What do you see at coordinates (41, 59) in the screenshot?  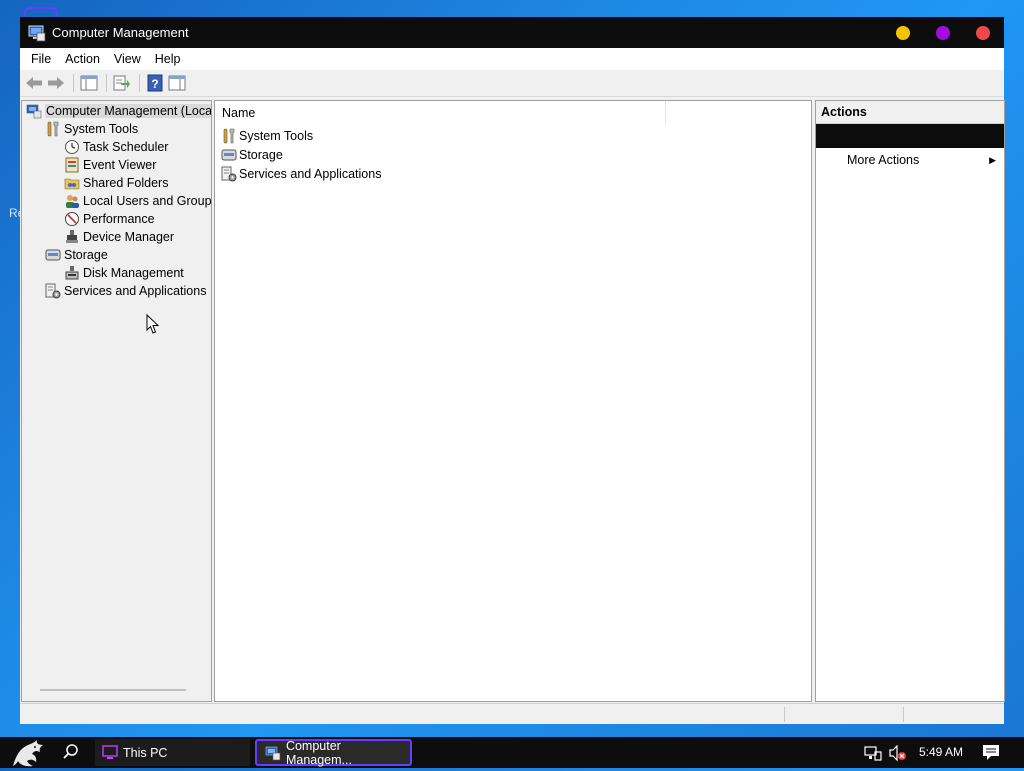 I see `menu-file: File` at bounding box center [41, 59].